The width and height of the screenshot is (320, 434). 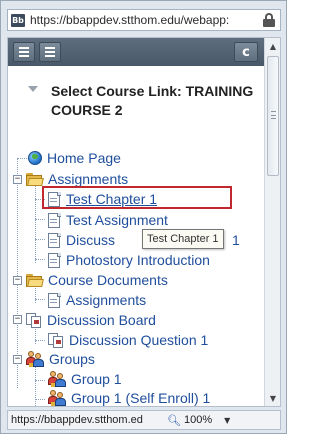 I want to click on lock-icon, so click(x=269, y=20).